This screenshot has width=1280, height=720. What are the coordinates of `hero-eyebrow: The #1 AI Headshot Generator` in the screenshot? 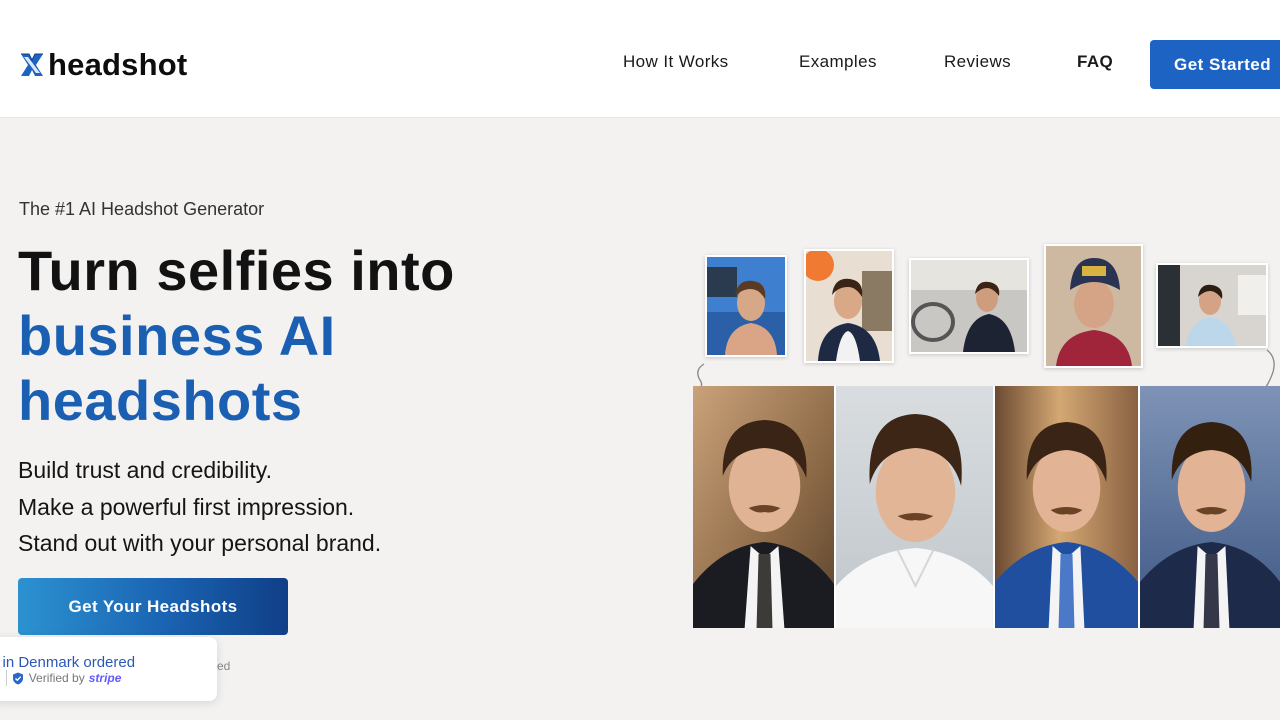 It's located at (142, 209).